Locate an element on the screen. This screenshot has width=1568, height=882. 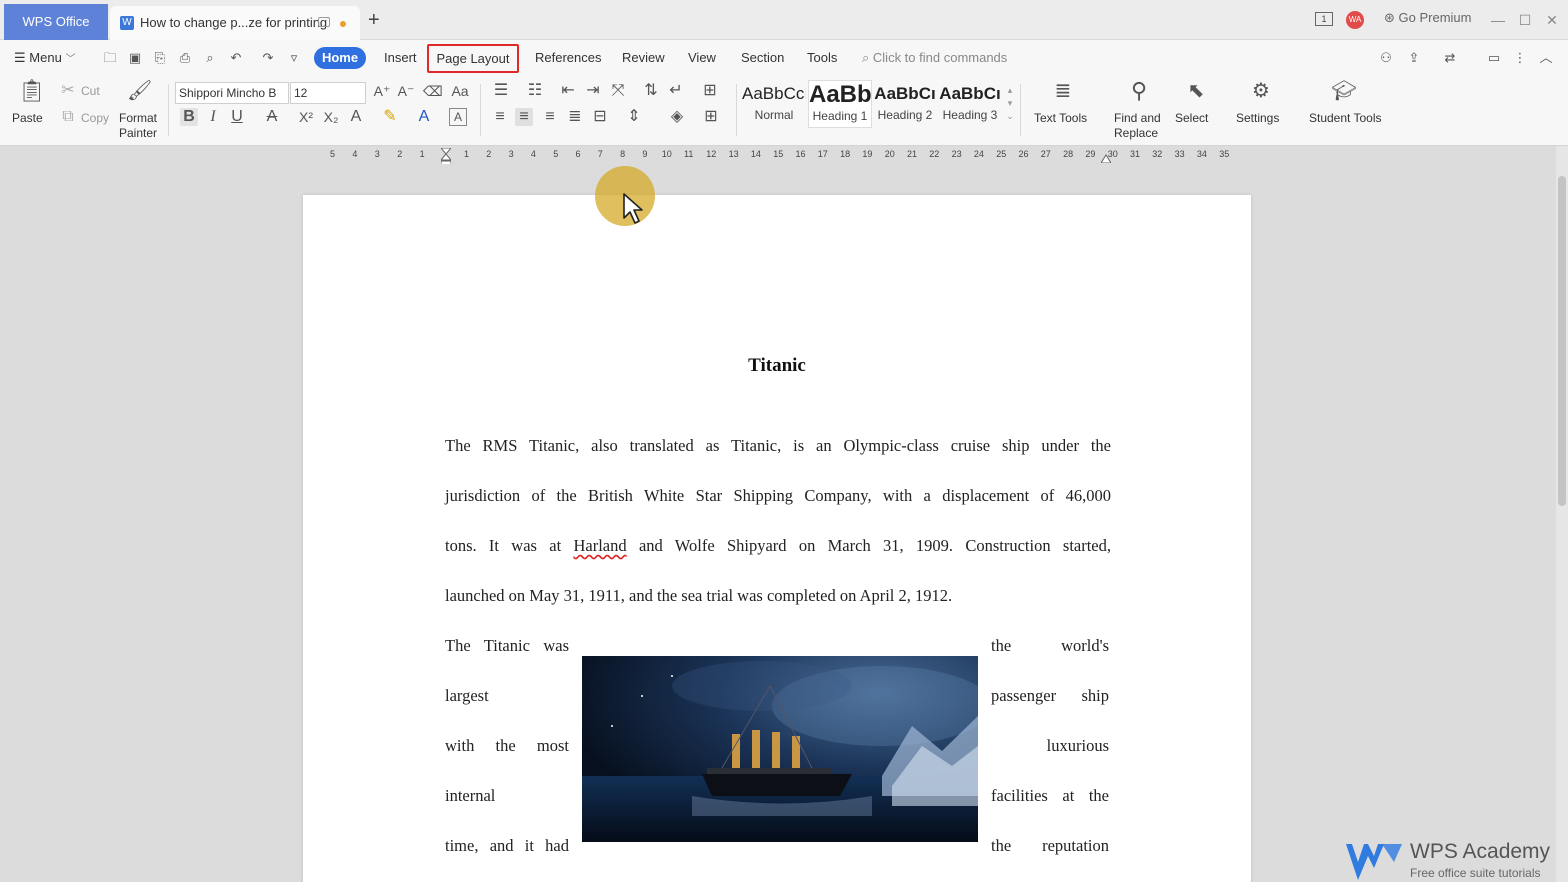
ruler-tick-label: 6 is located at coordinates (578, 154).